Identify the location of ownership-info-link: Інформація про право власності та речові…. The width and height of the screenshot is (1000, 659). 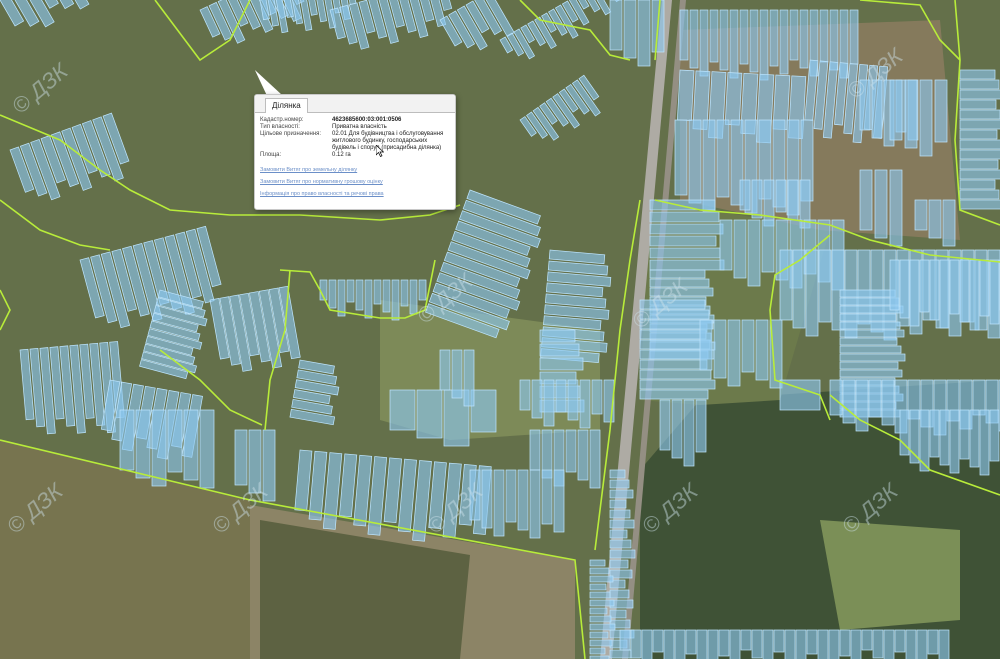
(357, 194).